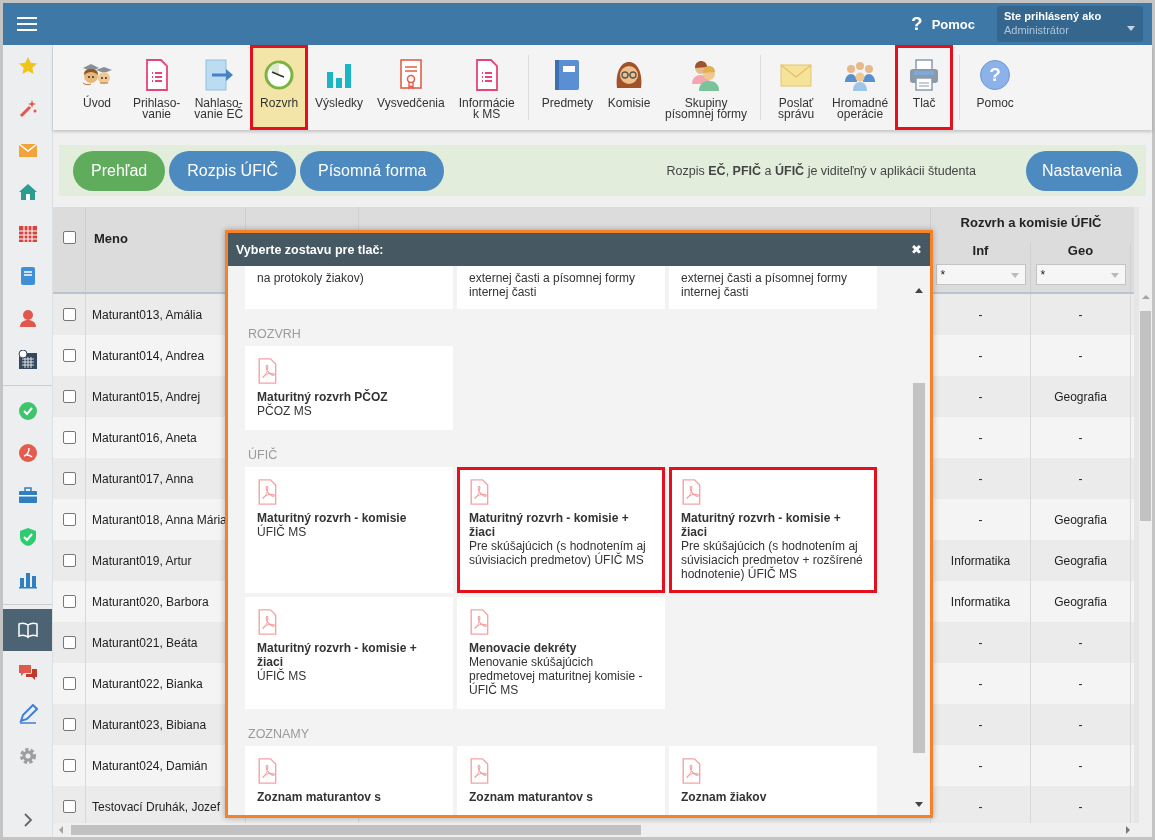 Image resolution: width=1155 pixels, height=840 pixels. Describe the element at coordinates (860, 87) in the screenshot. I see `toolbar-button: Hromadné operácie` at that location.